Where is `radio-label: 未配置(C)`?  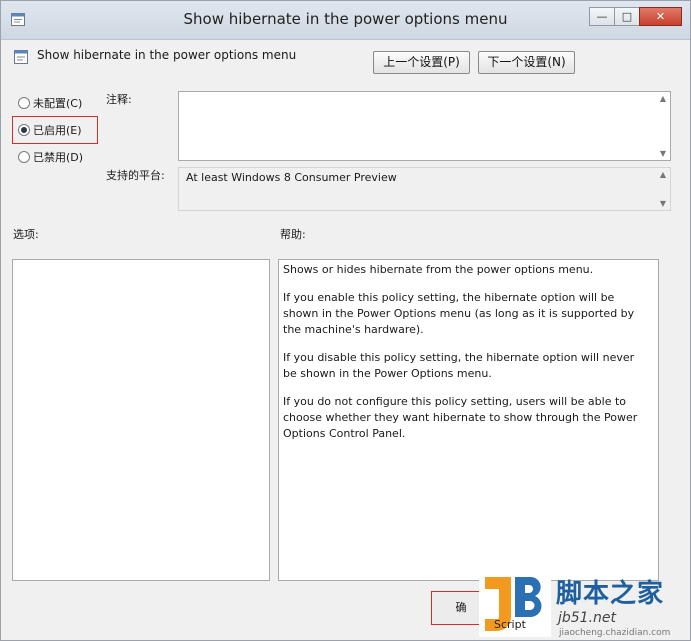
radio-label: 未配置(C) is located at coordinates (58, 103).